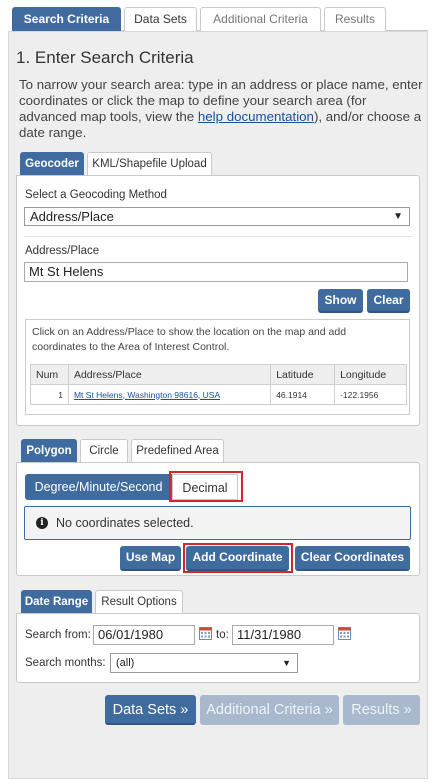 The width and height of the screenshot is (433, 783). What do you see at coordinates (125, 663) in the screenshot?
I see `search-months-value: (all)` at bounding box center [125, 663].